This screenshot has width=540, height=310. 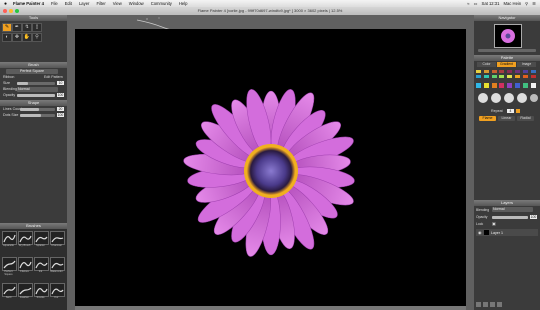 I want to click on pen-icon: ✒, so click(x=17, y=27).